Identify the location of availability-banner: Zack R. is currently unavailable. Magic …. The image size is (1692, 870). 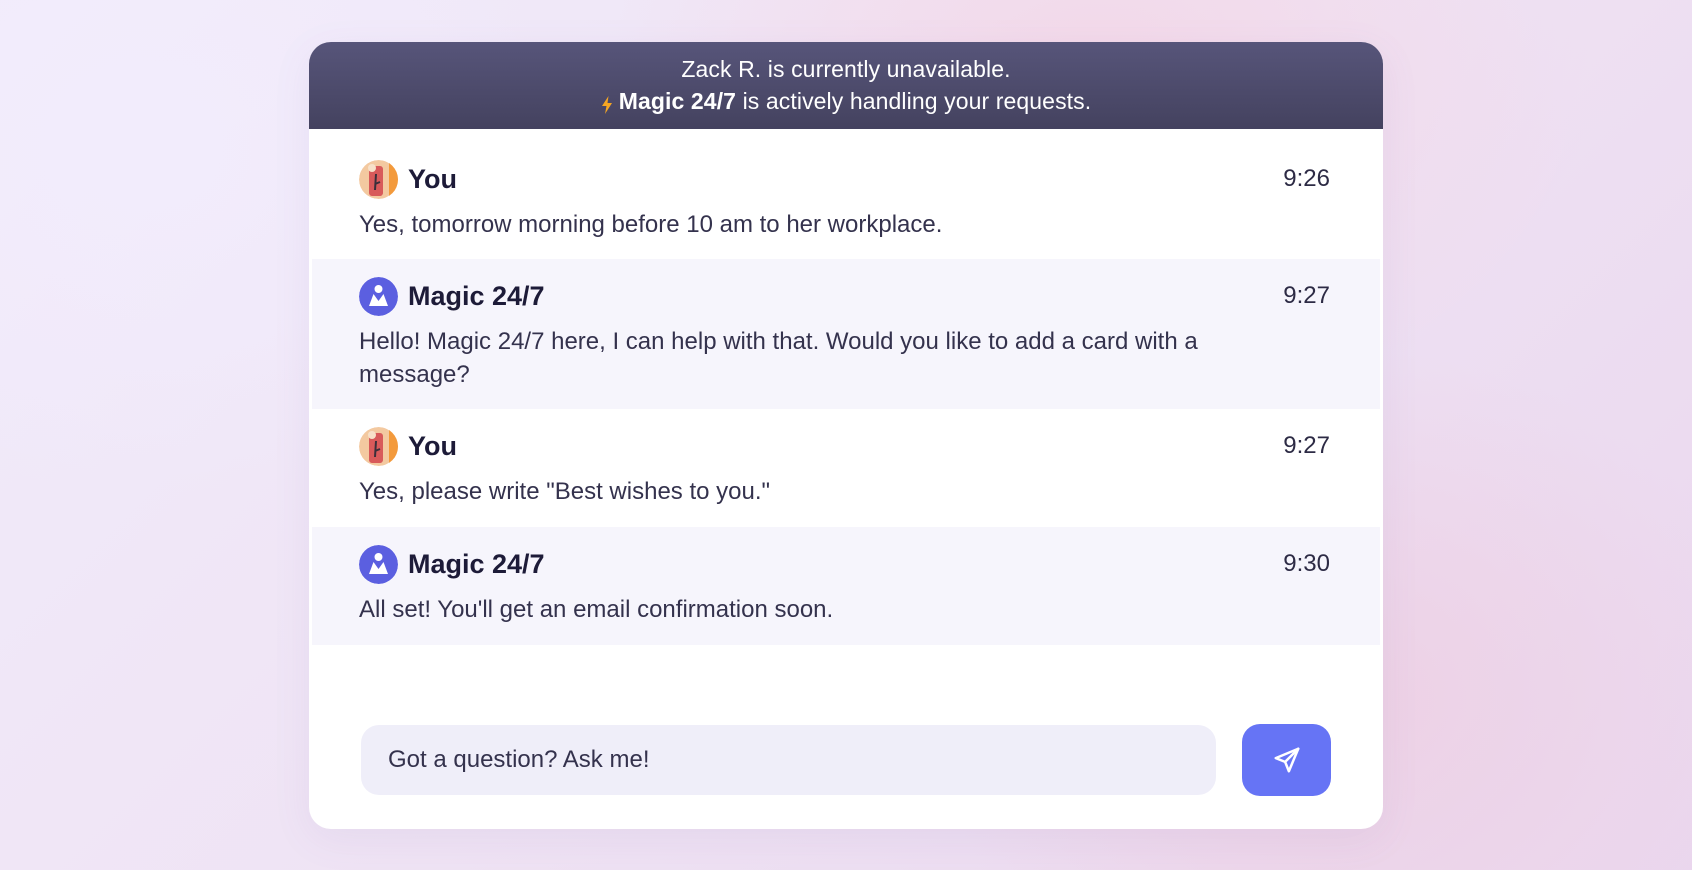
(846, 85).